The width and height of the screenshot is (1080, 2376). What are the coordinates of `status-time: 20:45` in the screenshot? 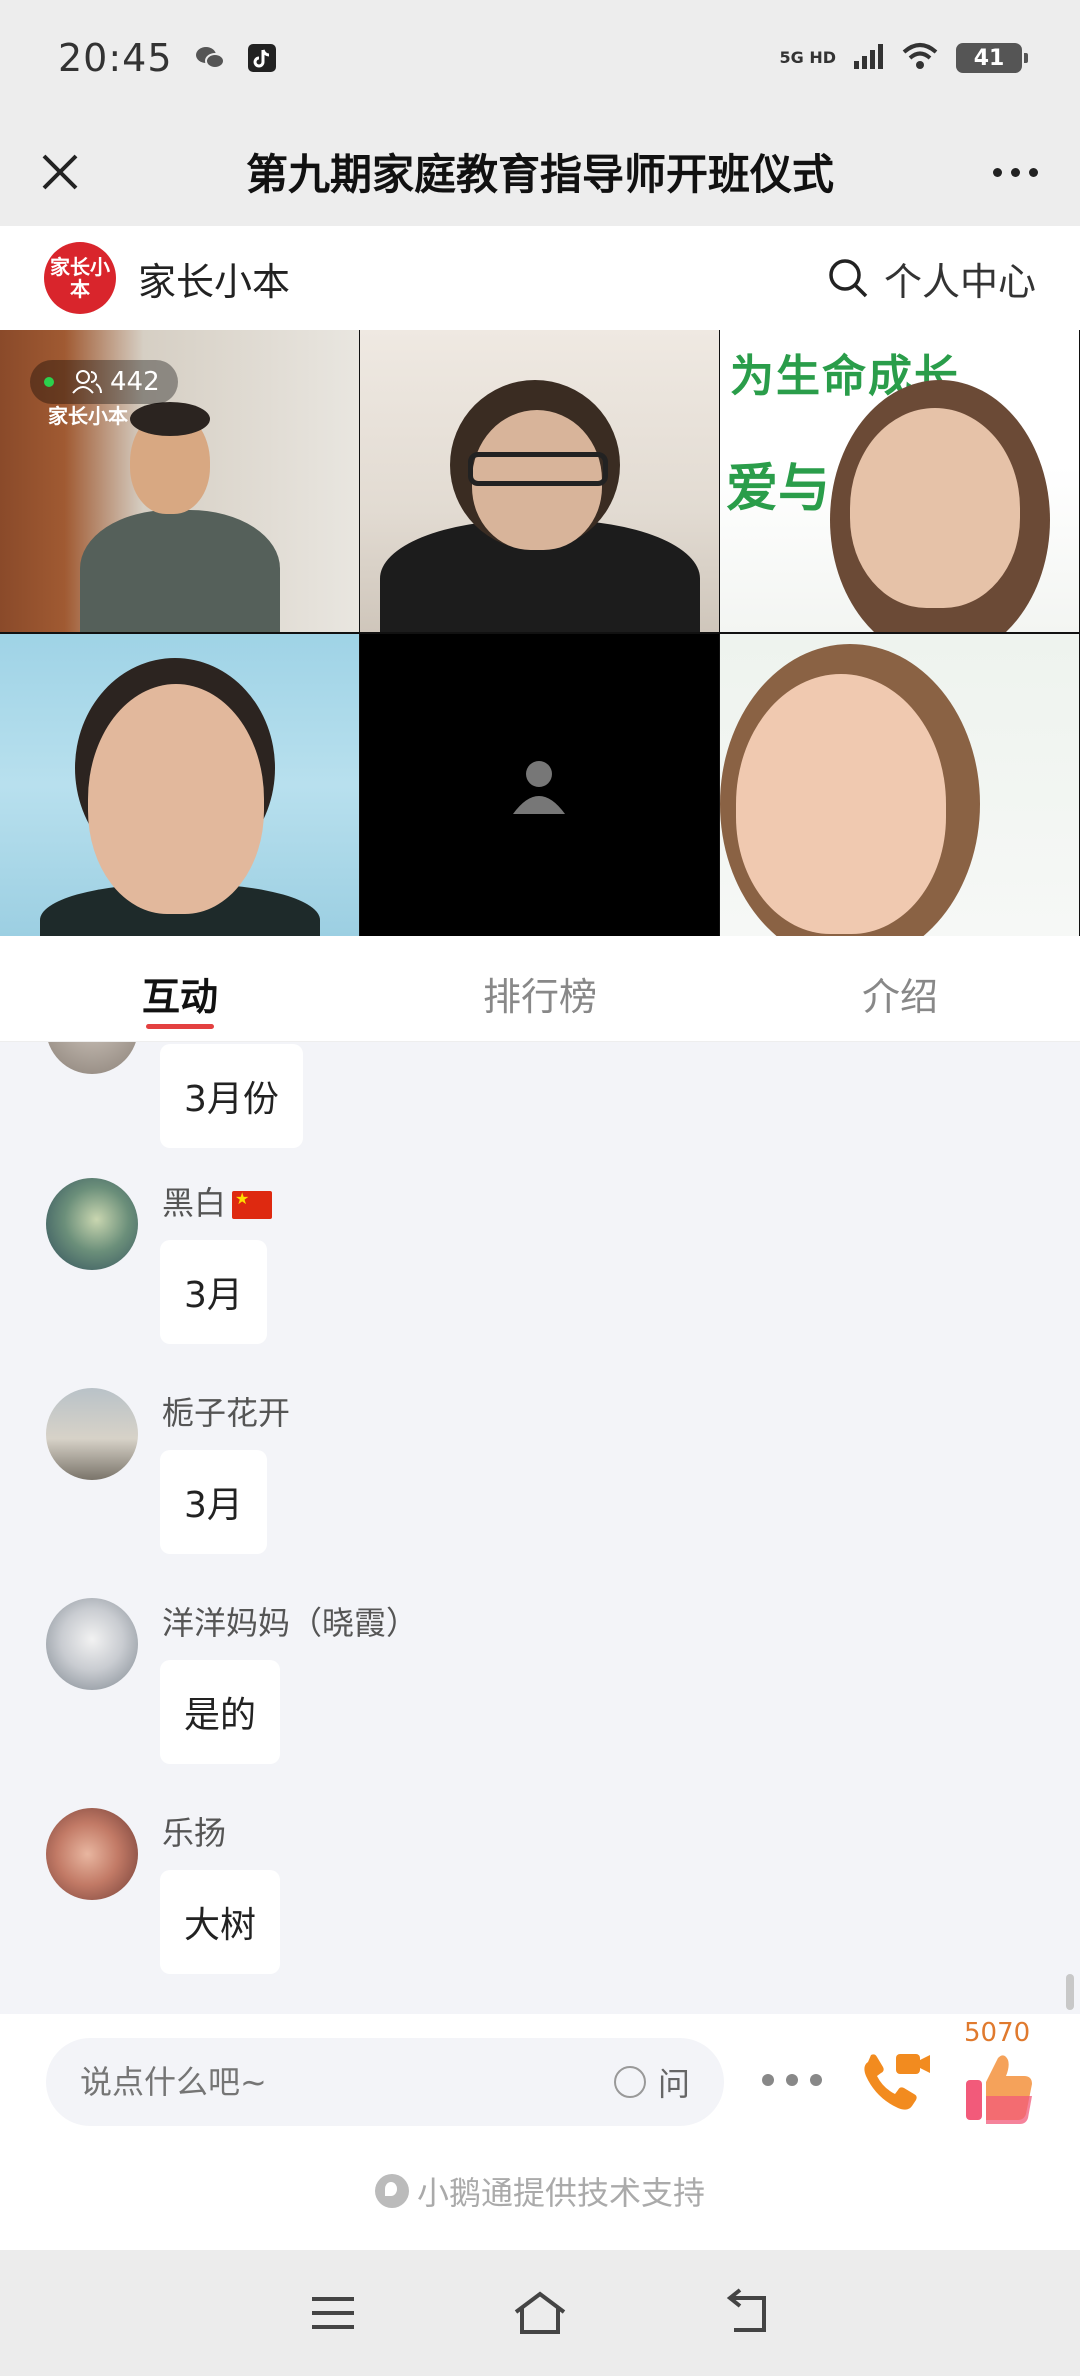 It's located at (115, 58).